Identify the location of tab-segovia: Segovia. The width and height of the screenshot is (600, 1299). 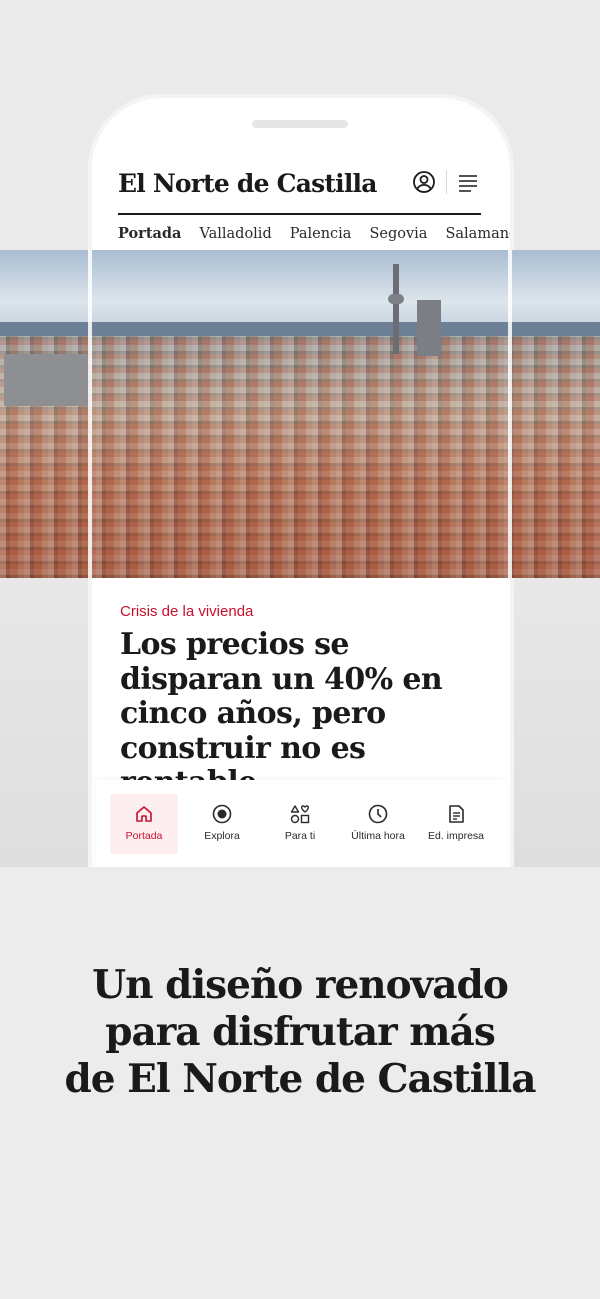
(398, 236).